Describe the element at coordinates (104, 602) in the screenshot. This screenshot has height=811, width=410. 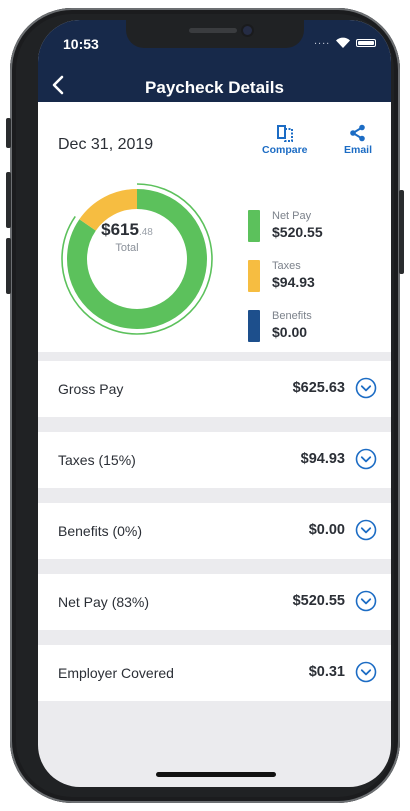
I see `row-label: Net Pay (83%)` at that location.